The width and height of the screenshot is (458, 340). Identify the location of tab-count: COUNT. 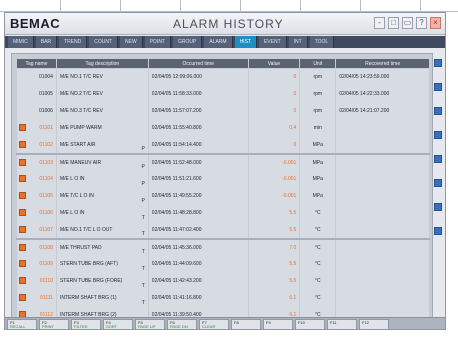
(104, 42).